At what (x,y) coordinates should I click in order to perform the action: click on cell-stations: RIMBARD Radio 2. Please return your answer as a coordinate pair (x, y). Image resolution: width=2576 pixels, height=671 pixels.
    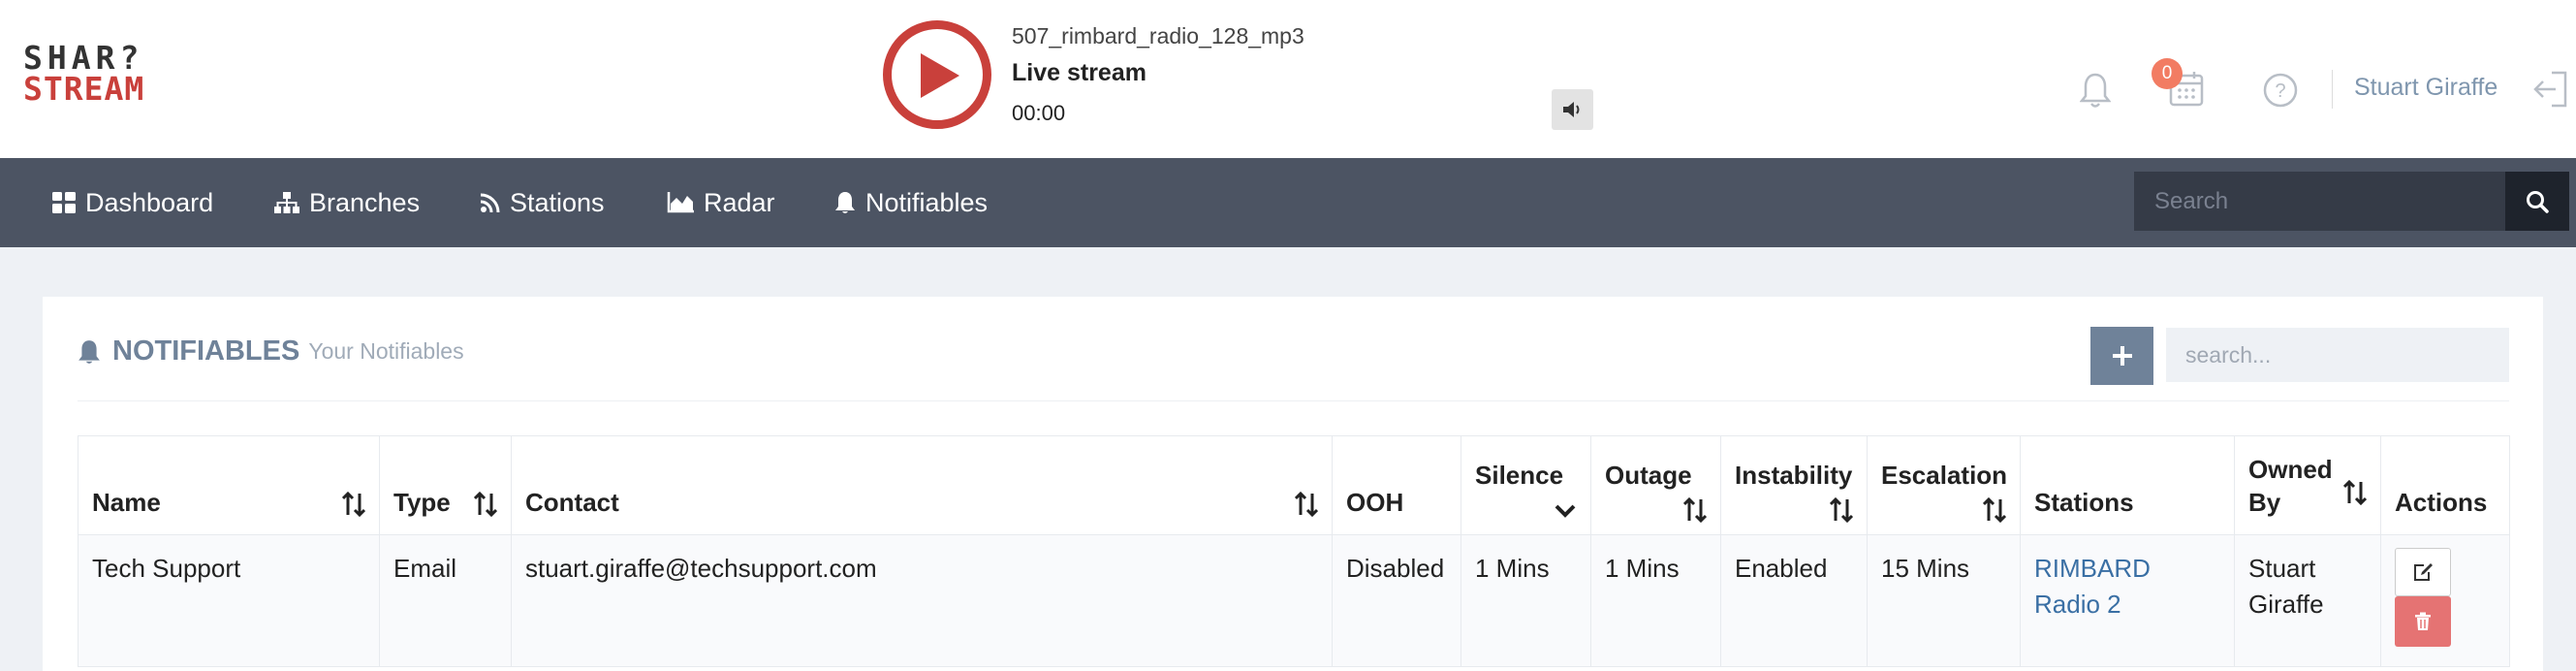
    Looking at the image, I should click on (2127, 600).